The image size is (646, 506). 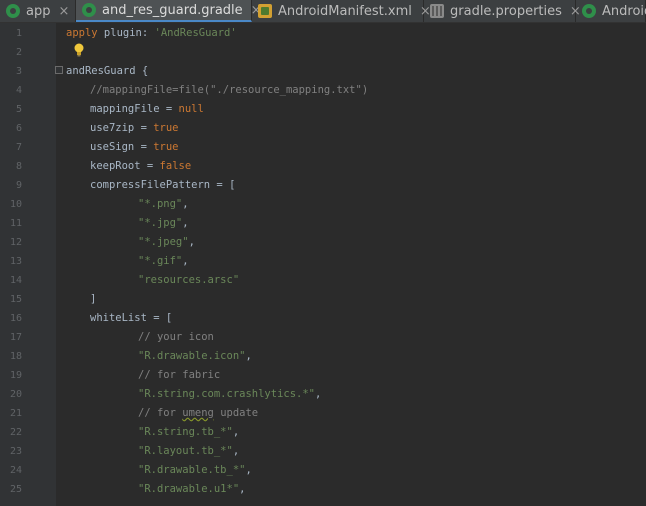 I want to click on line-number: 15, so click(x=15, y=299).